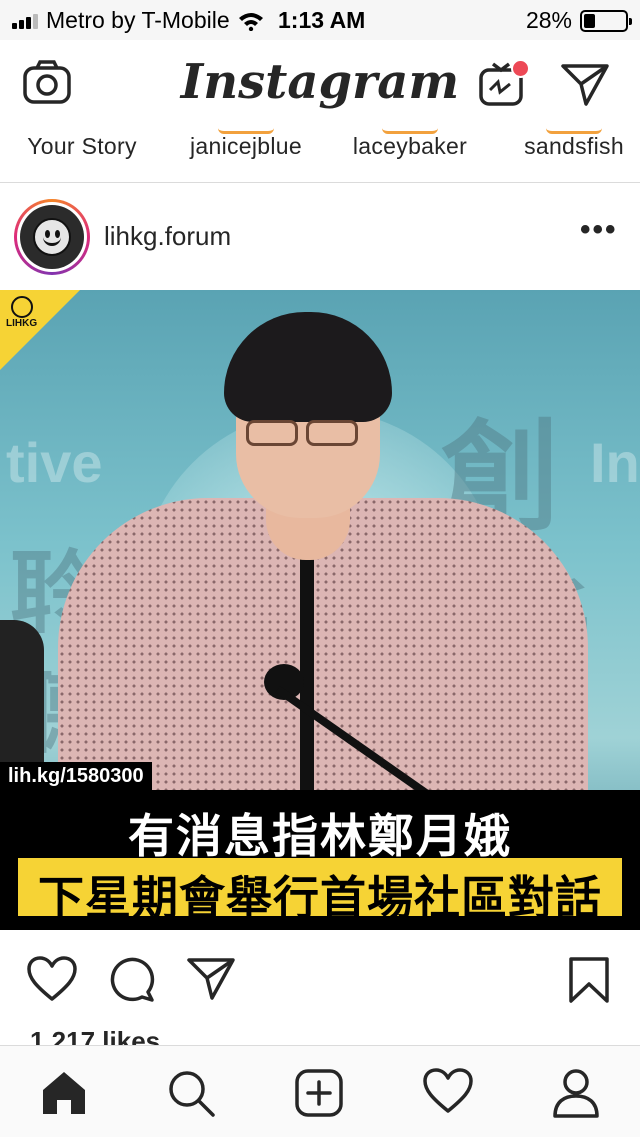  What do you see at coordinates (548, 20) in the screenshot?
I see `battery-percentage: 28%` at bounding box center [548, 20].